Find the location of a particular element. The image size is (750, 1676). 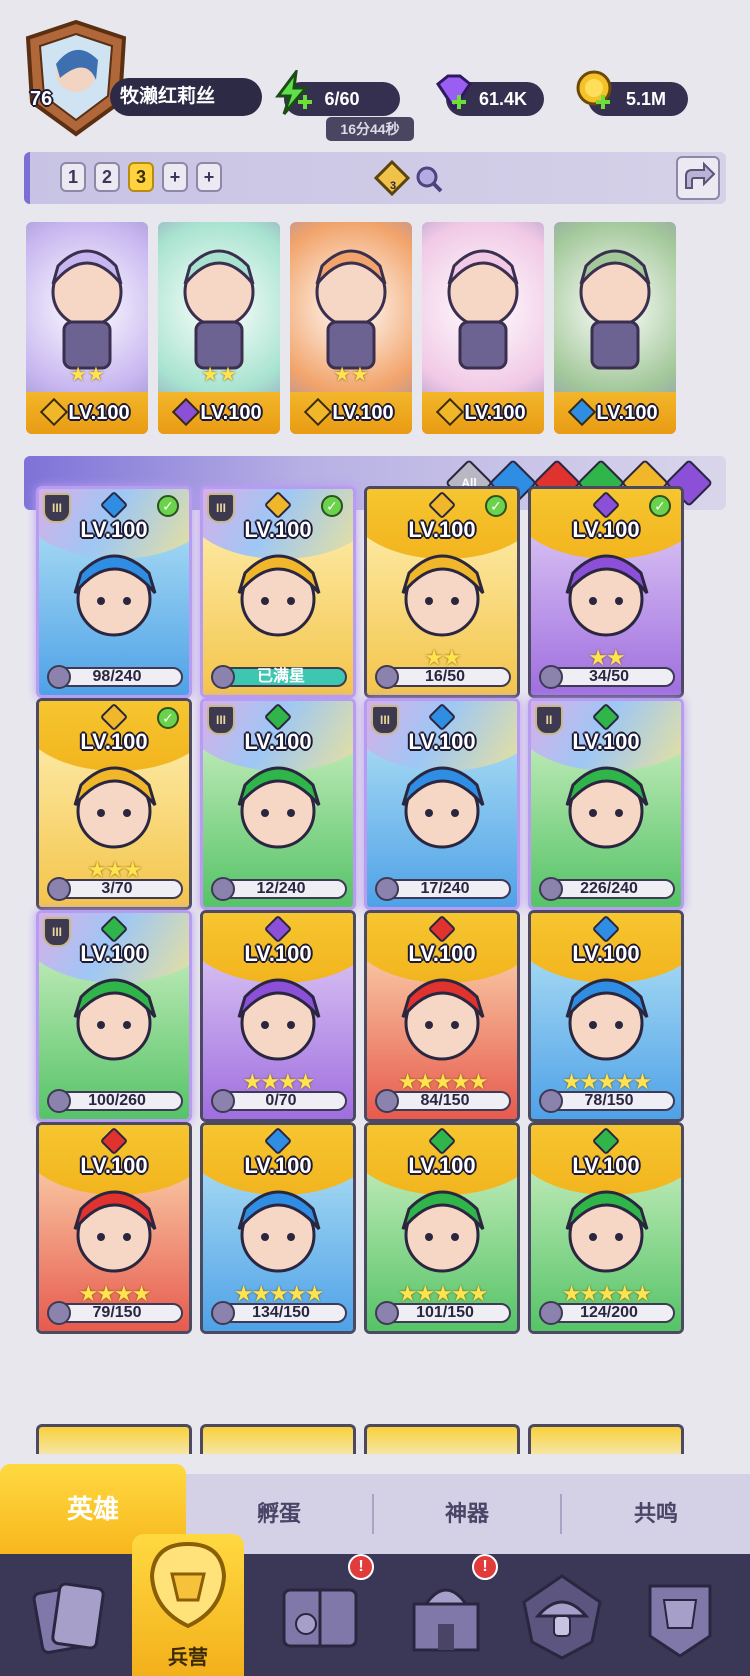

hero-shard-progress: 84/150 is located at coordinates (443, 1101).